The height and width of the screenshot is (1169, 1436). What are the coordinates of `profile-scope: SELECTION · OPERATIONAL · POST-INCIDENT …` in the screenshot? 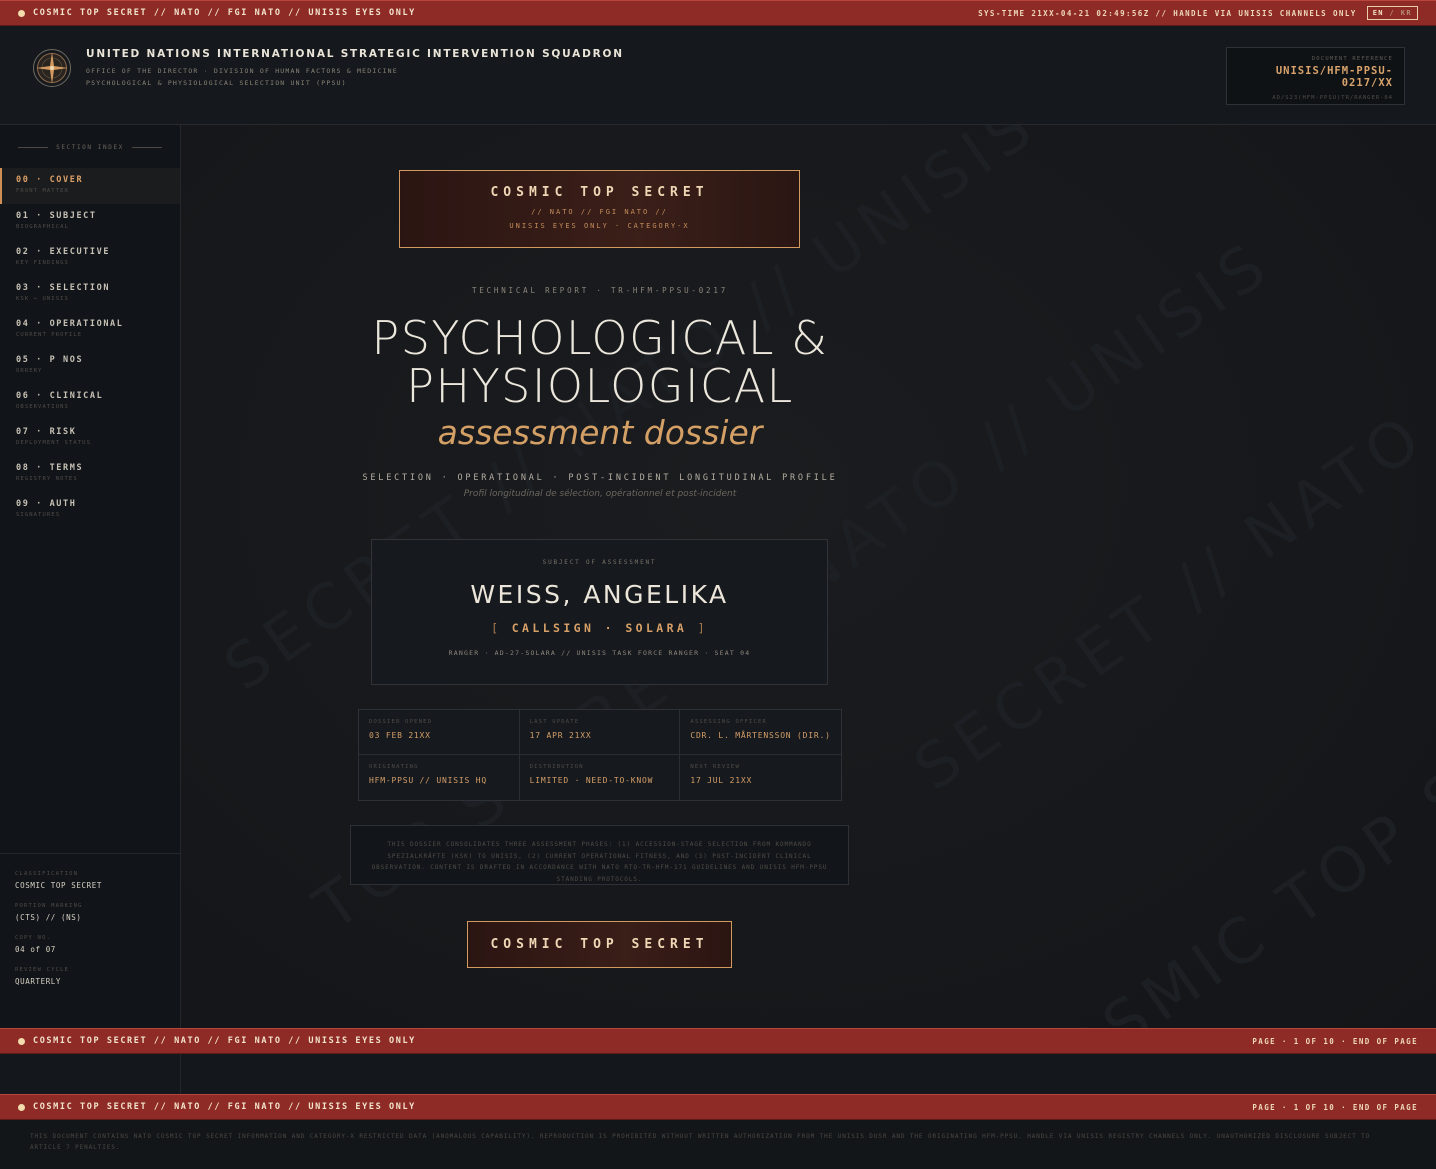 It's located at (600, 478).